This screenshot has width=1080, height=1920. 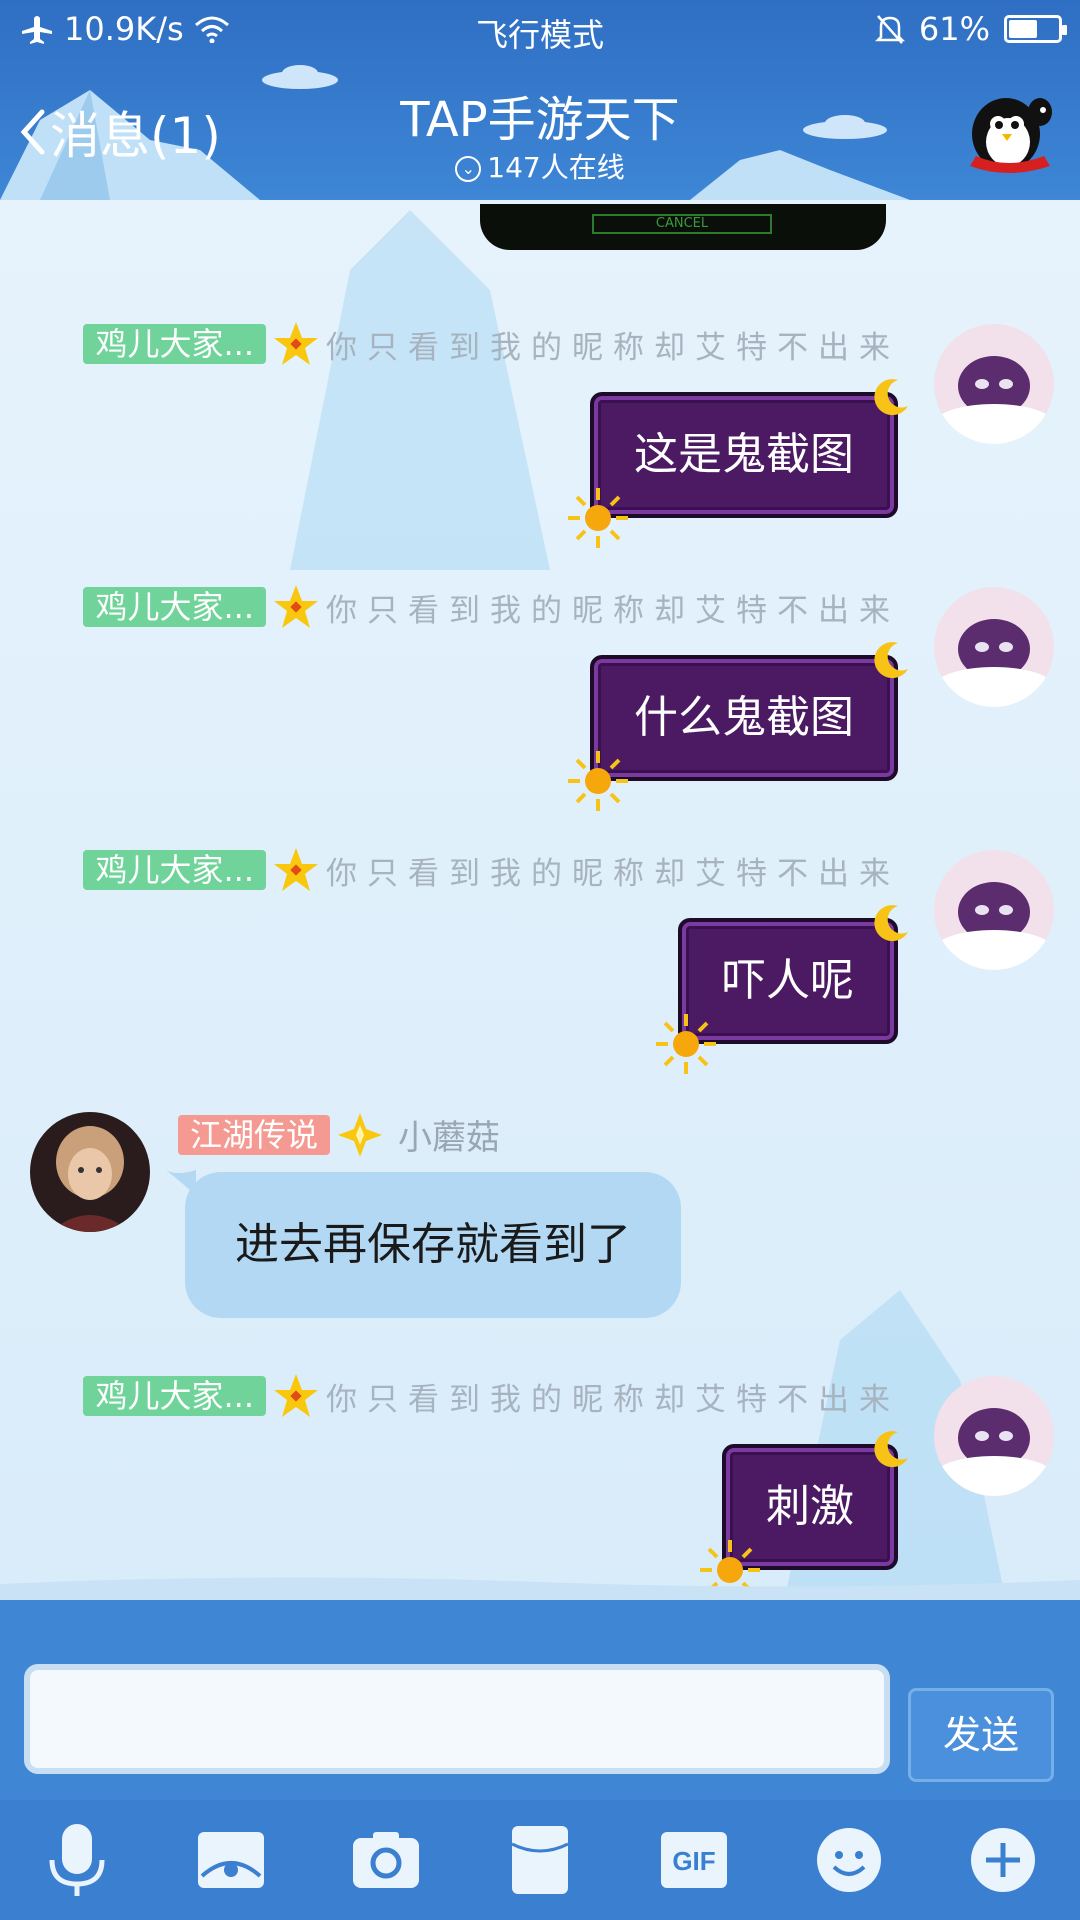 I want to click on gif-button: GIF, so click(x=694, y=1860).